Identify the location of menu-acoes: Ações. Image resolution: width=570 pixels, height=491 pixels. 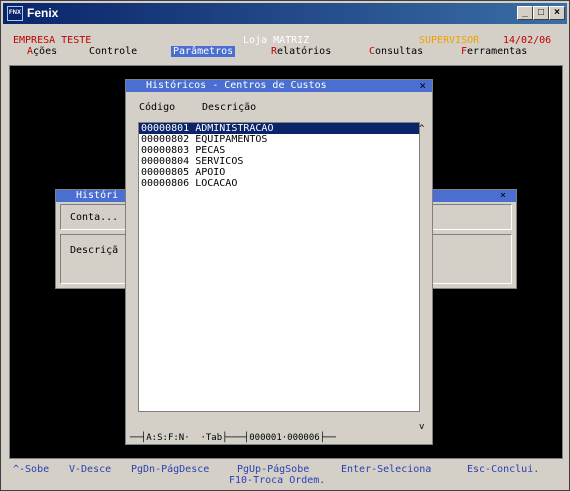
(42, 52).